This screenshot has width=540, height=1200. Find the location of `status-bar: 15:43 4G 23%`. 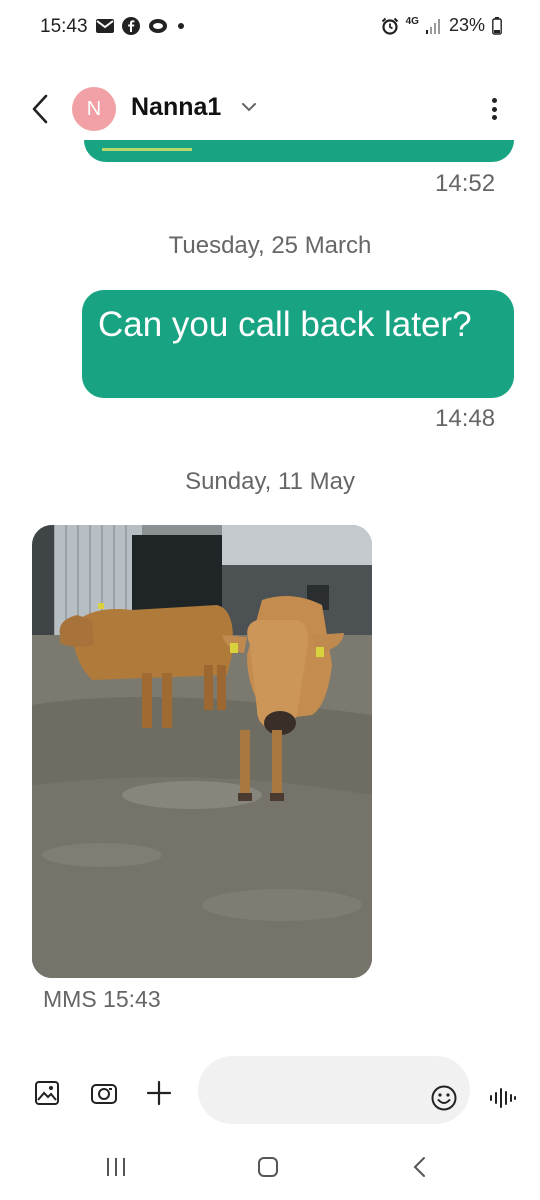

status-bar: 15:43 4G 23% is located at coordinates (270, 28).